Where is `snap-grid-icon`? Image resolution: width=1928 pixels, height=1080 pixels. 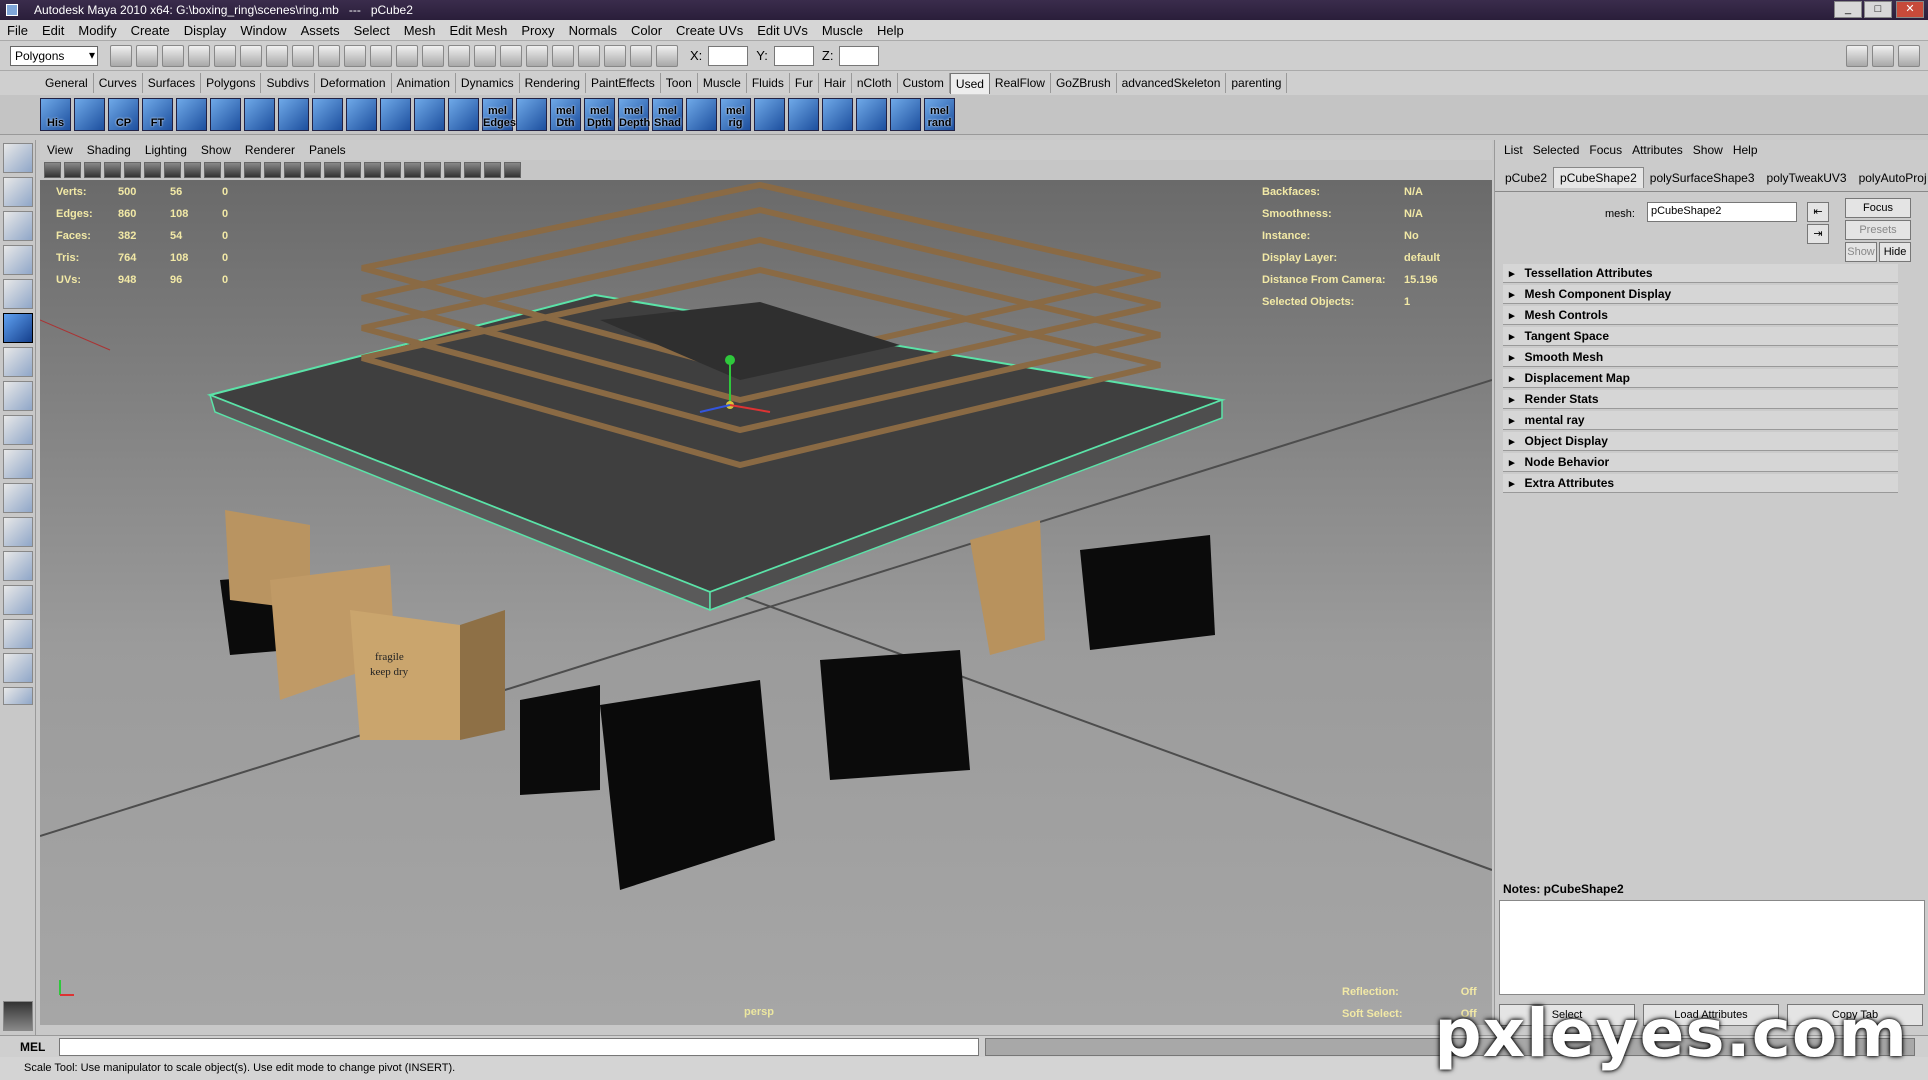
snap-grid-icon is located at coordinates (277, 55).